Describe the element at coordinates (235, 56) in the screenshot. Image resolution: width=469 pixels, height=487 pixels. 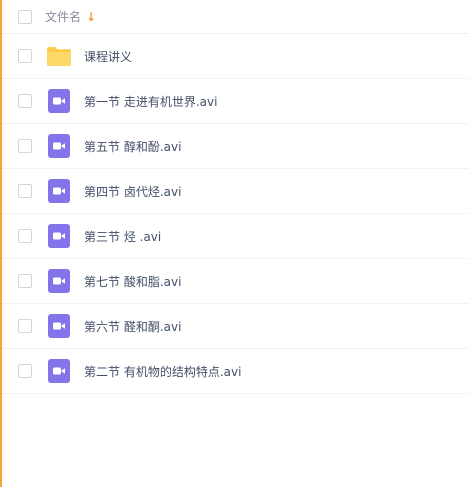
I see `file-row: 课程讲义` at that location.